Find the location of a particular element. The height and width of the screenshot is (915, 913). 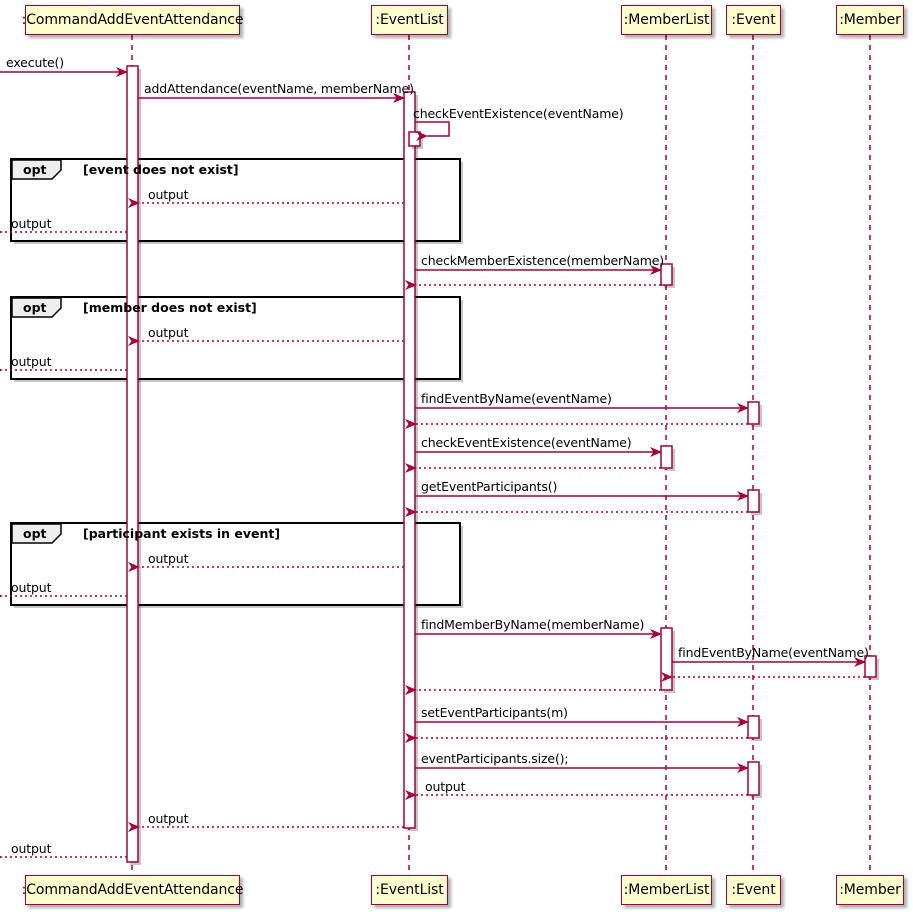

participant-box-member-top: :Member is located at coordinates (870, 20).